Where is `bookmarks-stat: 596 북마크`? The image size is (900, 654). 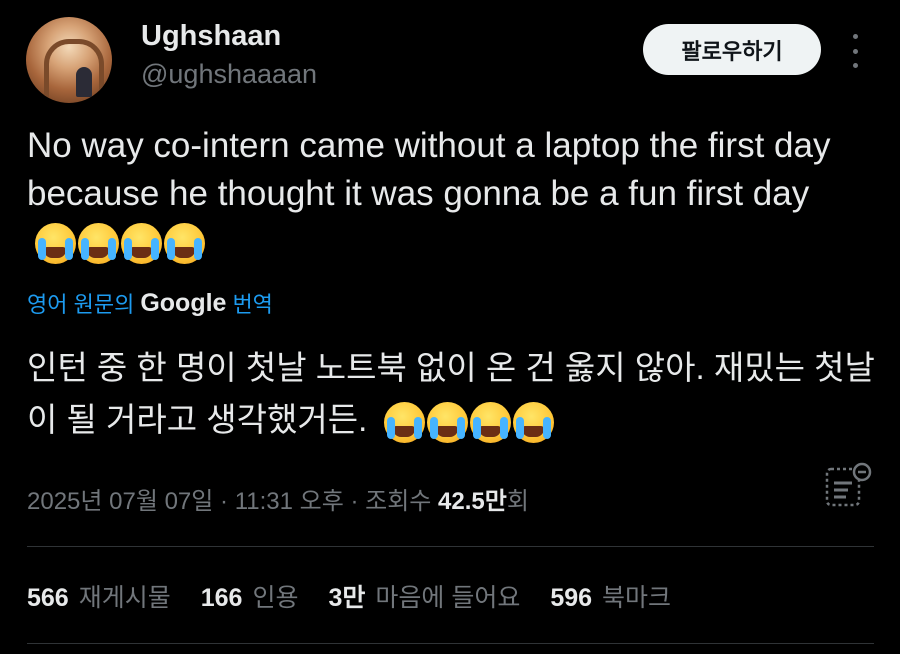
bookmarks-stat: 596 북마크 is located at coordinates (610, 596).